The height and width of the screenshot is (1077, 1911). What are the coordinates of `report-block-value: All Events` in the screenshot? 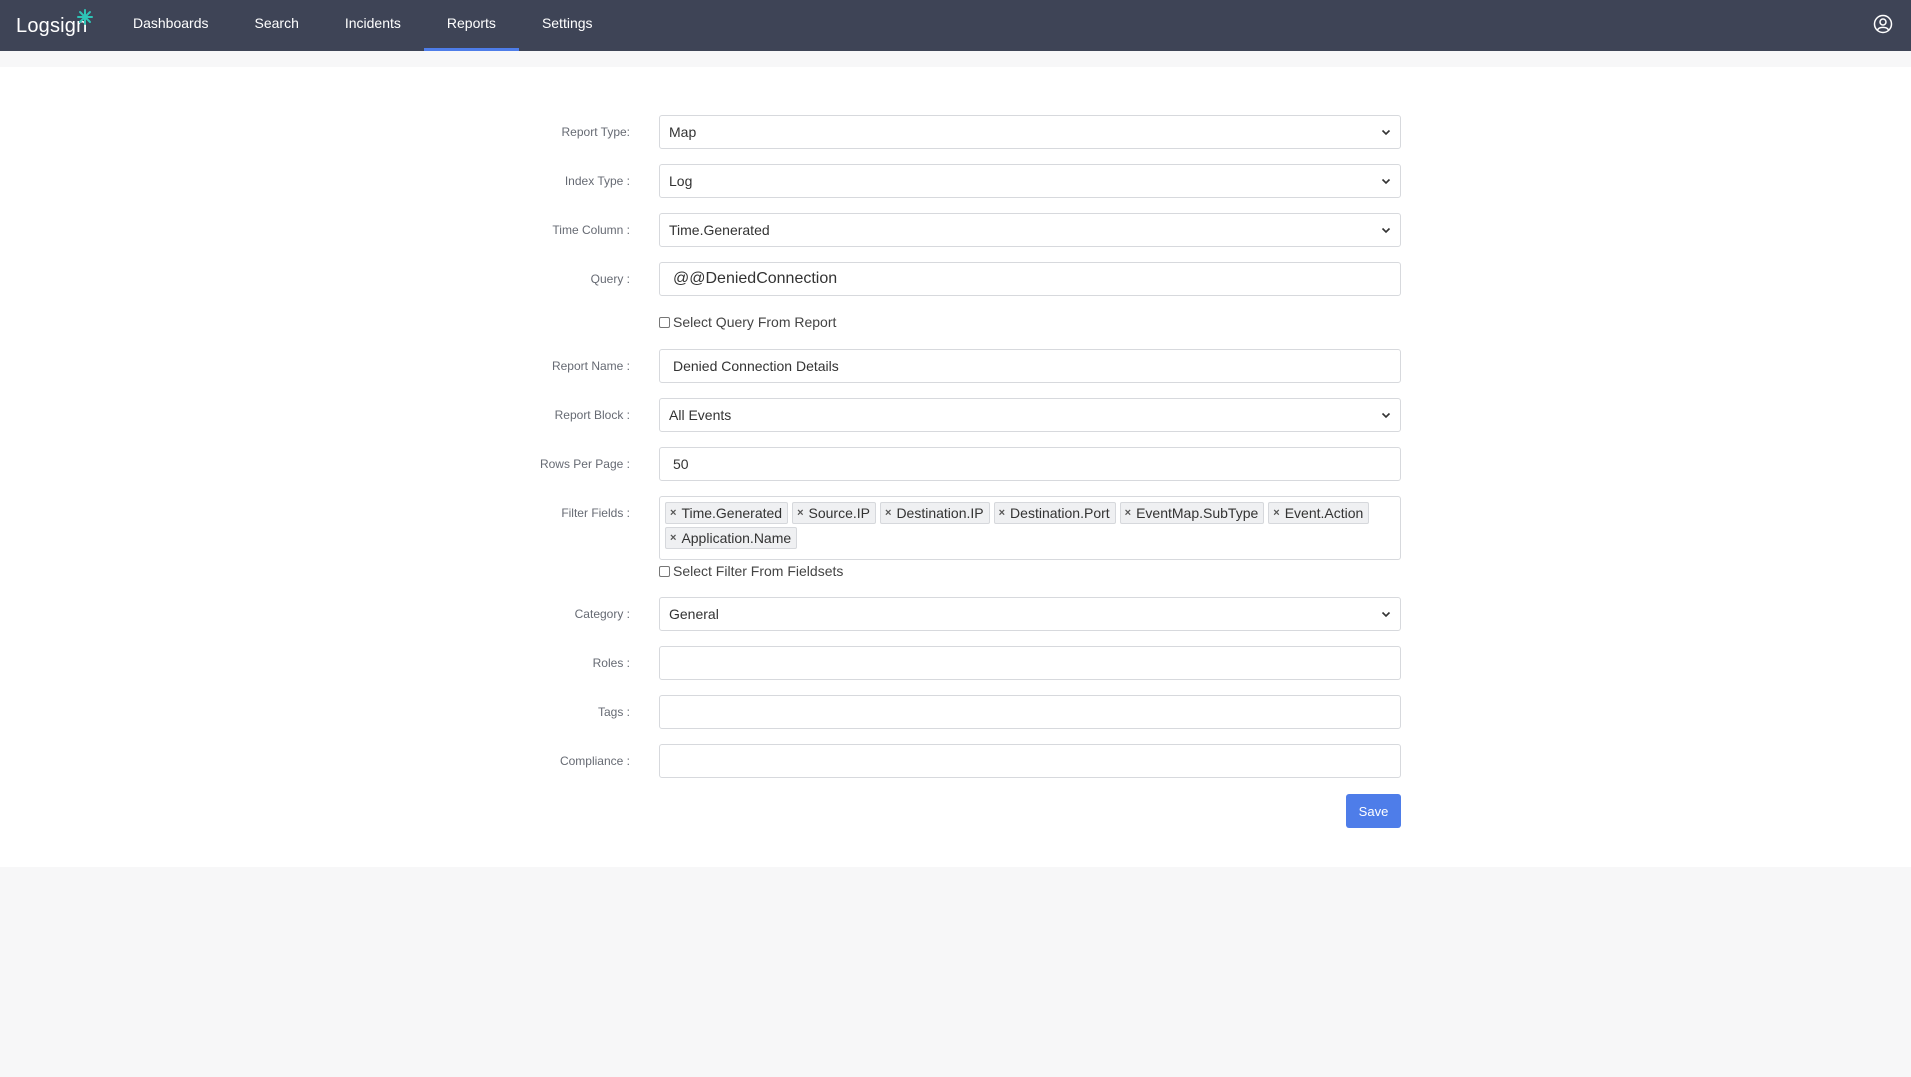 It's located at (700, 415).